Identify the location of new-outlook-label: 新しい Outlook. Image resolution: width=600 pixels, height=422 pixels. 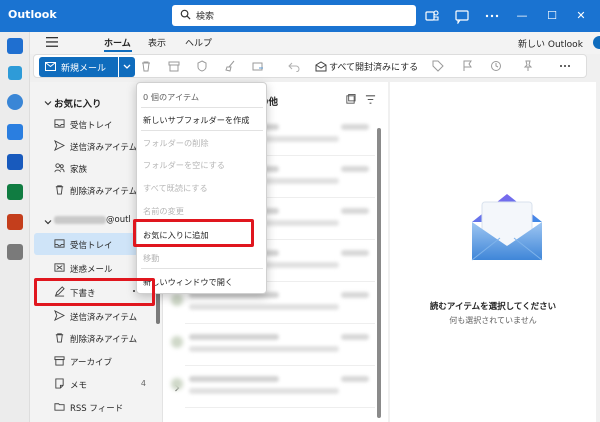
(550, 45).